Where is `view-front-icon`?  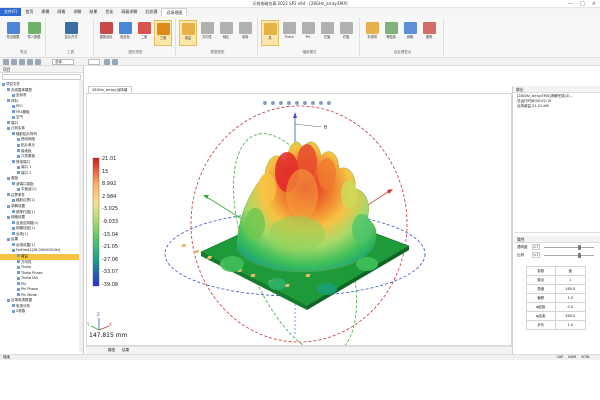
view-front-icon is located at coordinates (297, 103).